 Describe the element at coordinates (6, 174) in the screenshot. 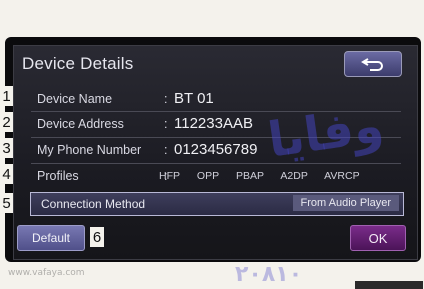

I see `callout-number: 4` at that location.